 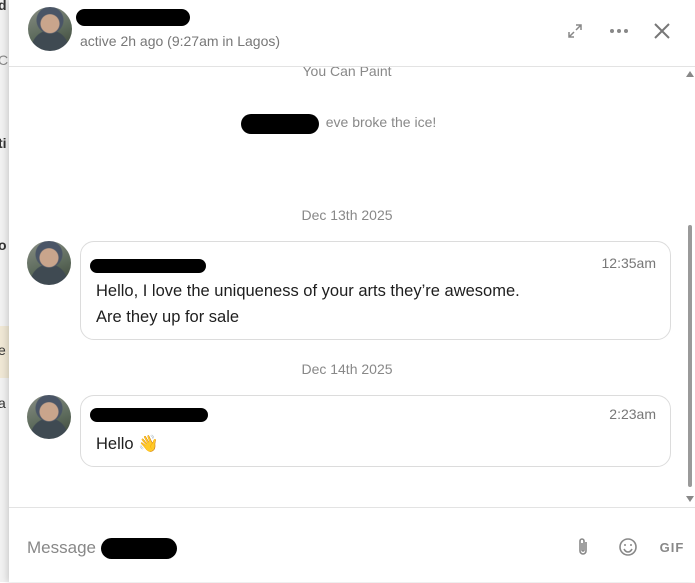 I want to click on gif-button: GIF, so click(x=672, y=547).